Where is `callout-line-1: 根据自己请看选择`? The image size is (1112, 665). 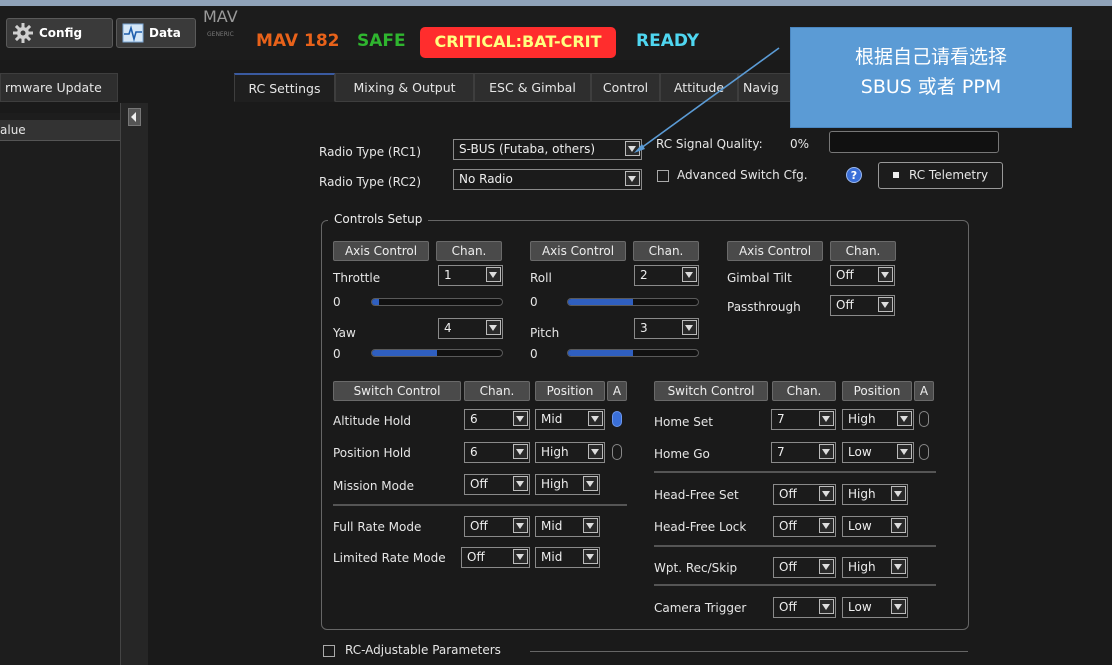 callout-line-1: 根据自己请看选择 is located at coordinates (930, 57).